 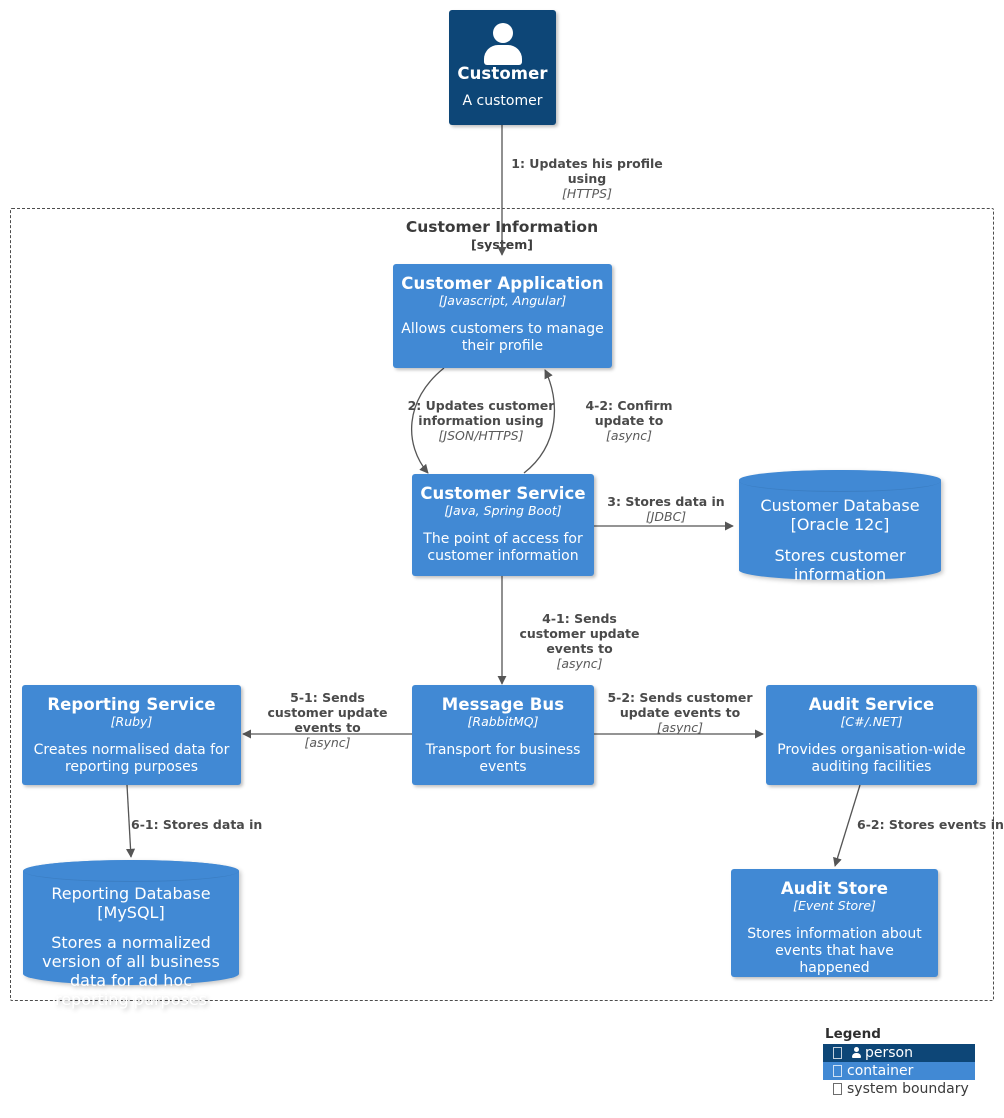 What do you see at coordinates (840, 565) in the screenshot?
I see `node-description: Stores customer information` at bounding box center [840, 565].